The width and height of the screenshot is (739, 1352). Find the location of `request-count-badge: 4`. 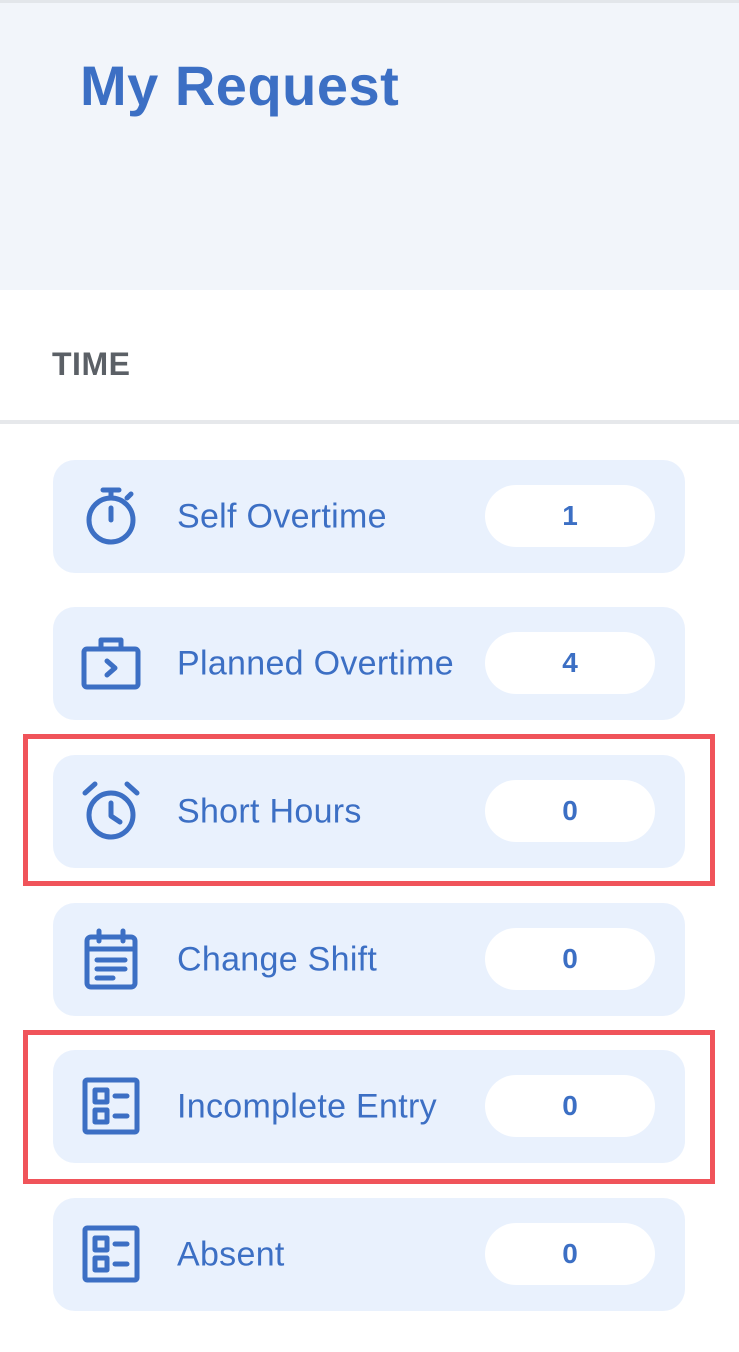

request-count-badge: 4 is located at coordinates (570, 663).